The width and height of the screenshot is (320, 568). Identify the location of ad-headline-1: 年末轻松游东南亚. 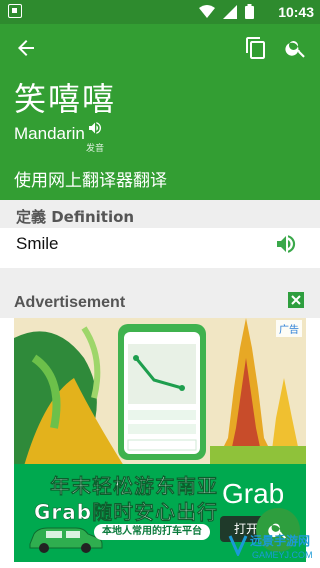
(134, 486).